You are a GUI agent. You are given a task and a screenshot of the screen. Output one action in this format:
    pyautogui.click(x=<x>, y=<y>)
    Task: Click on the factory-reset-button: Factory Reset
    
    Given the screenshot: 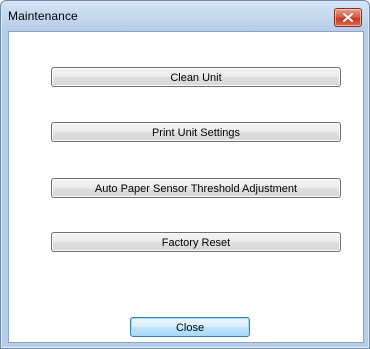 What is the action you would take?
    pyautogui.click(x=196, y=242)
    